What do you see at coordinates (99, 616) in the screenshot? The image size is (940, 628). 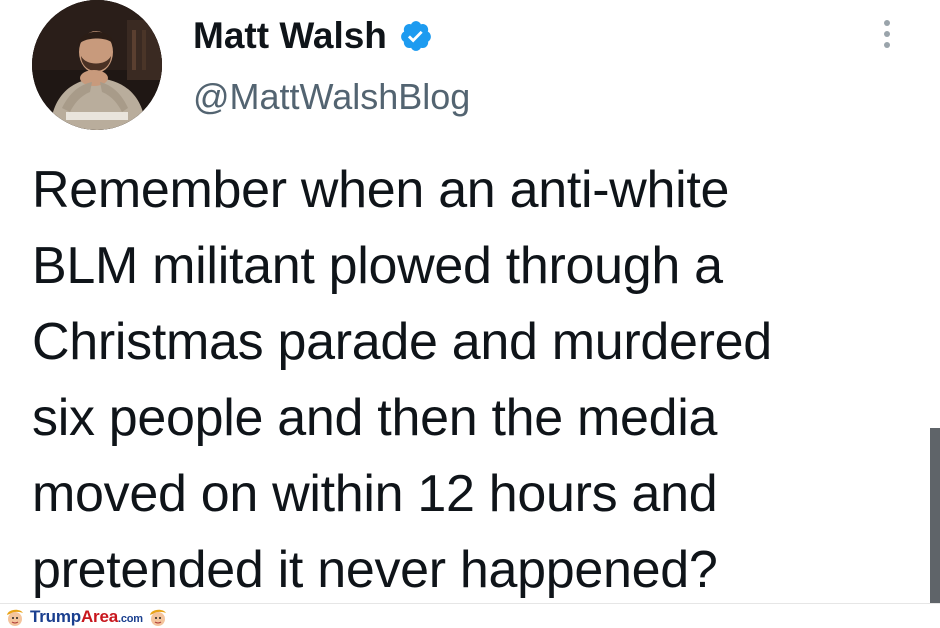 I see `watermark-brand-2: Area` at bounding box center [99, 616].